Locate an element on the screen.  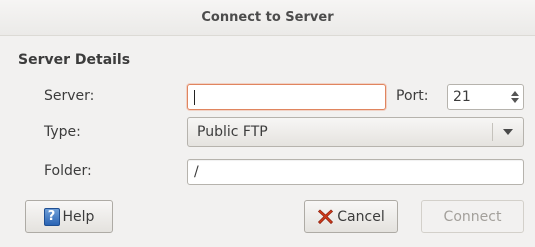
folder-label: Folder: is located at coordinates (68, 171).